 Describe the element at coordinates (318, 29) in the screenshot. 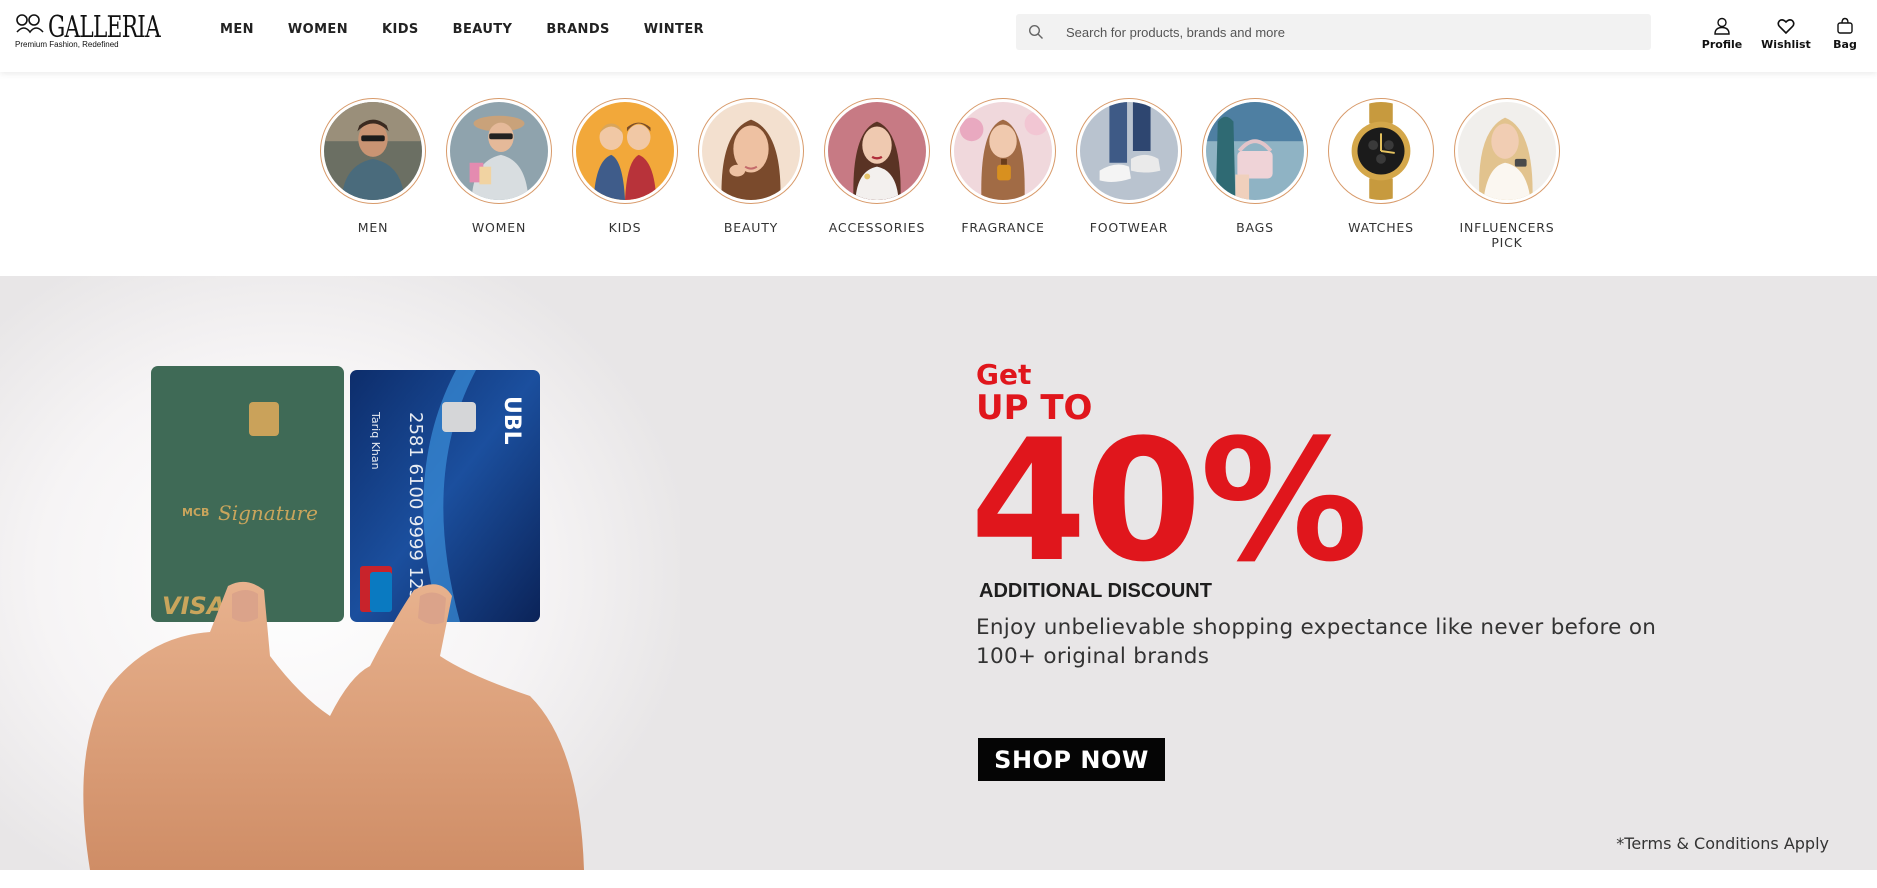

I see `nav-women: WOMEN` at that location.